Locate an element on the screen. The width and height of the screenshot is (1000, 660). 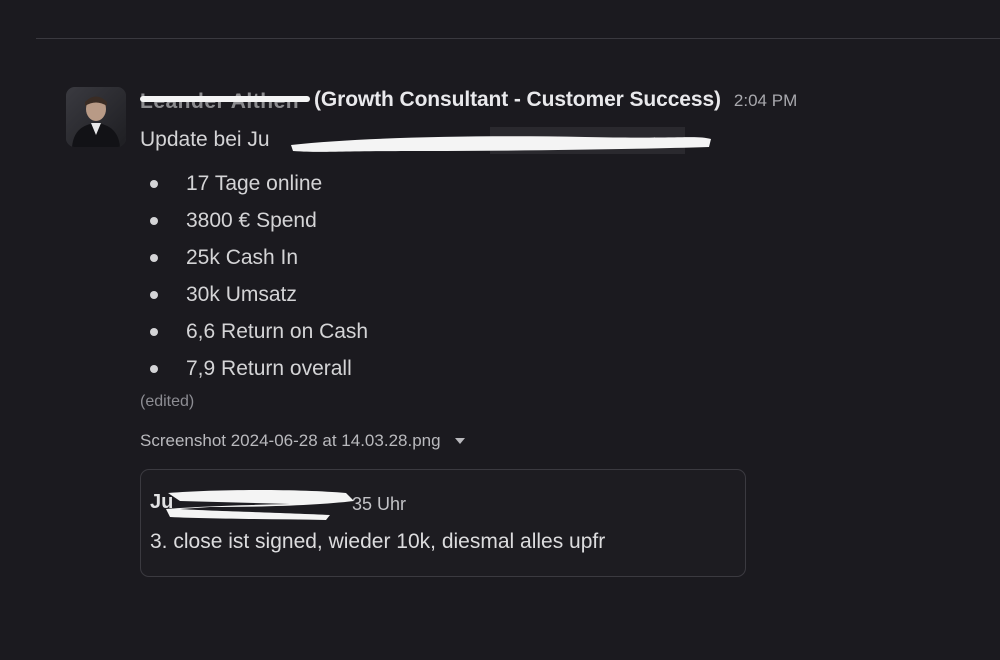
message-timestamp: 2:04 PM is located at coordinates (765, 101).